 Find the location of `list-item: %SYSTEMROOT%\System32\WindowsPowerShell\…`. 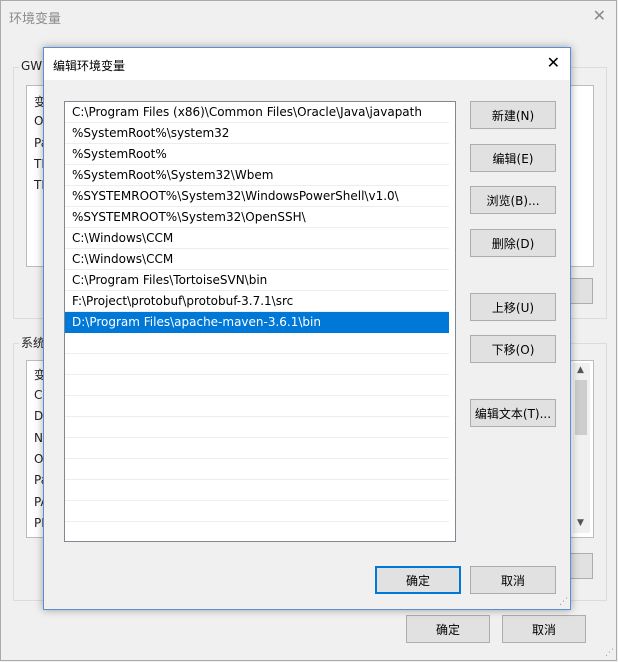

list-item: %SYSTEMROOT%\System32\WindowsPowerShell\… is located at coordinates (257, 196).